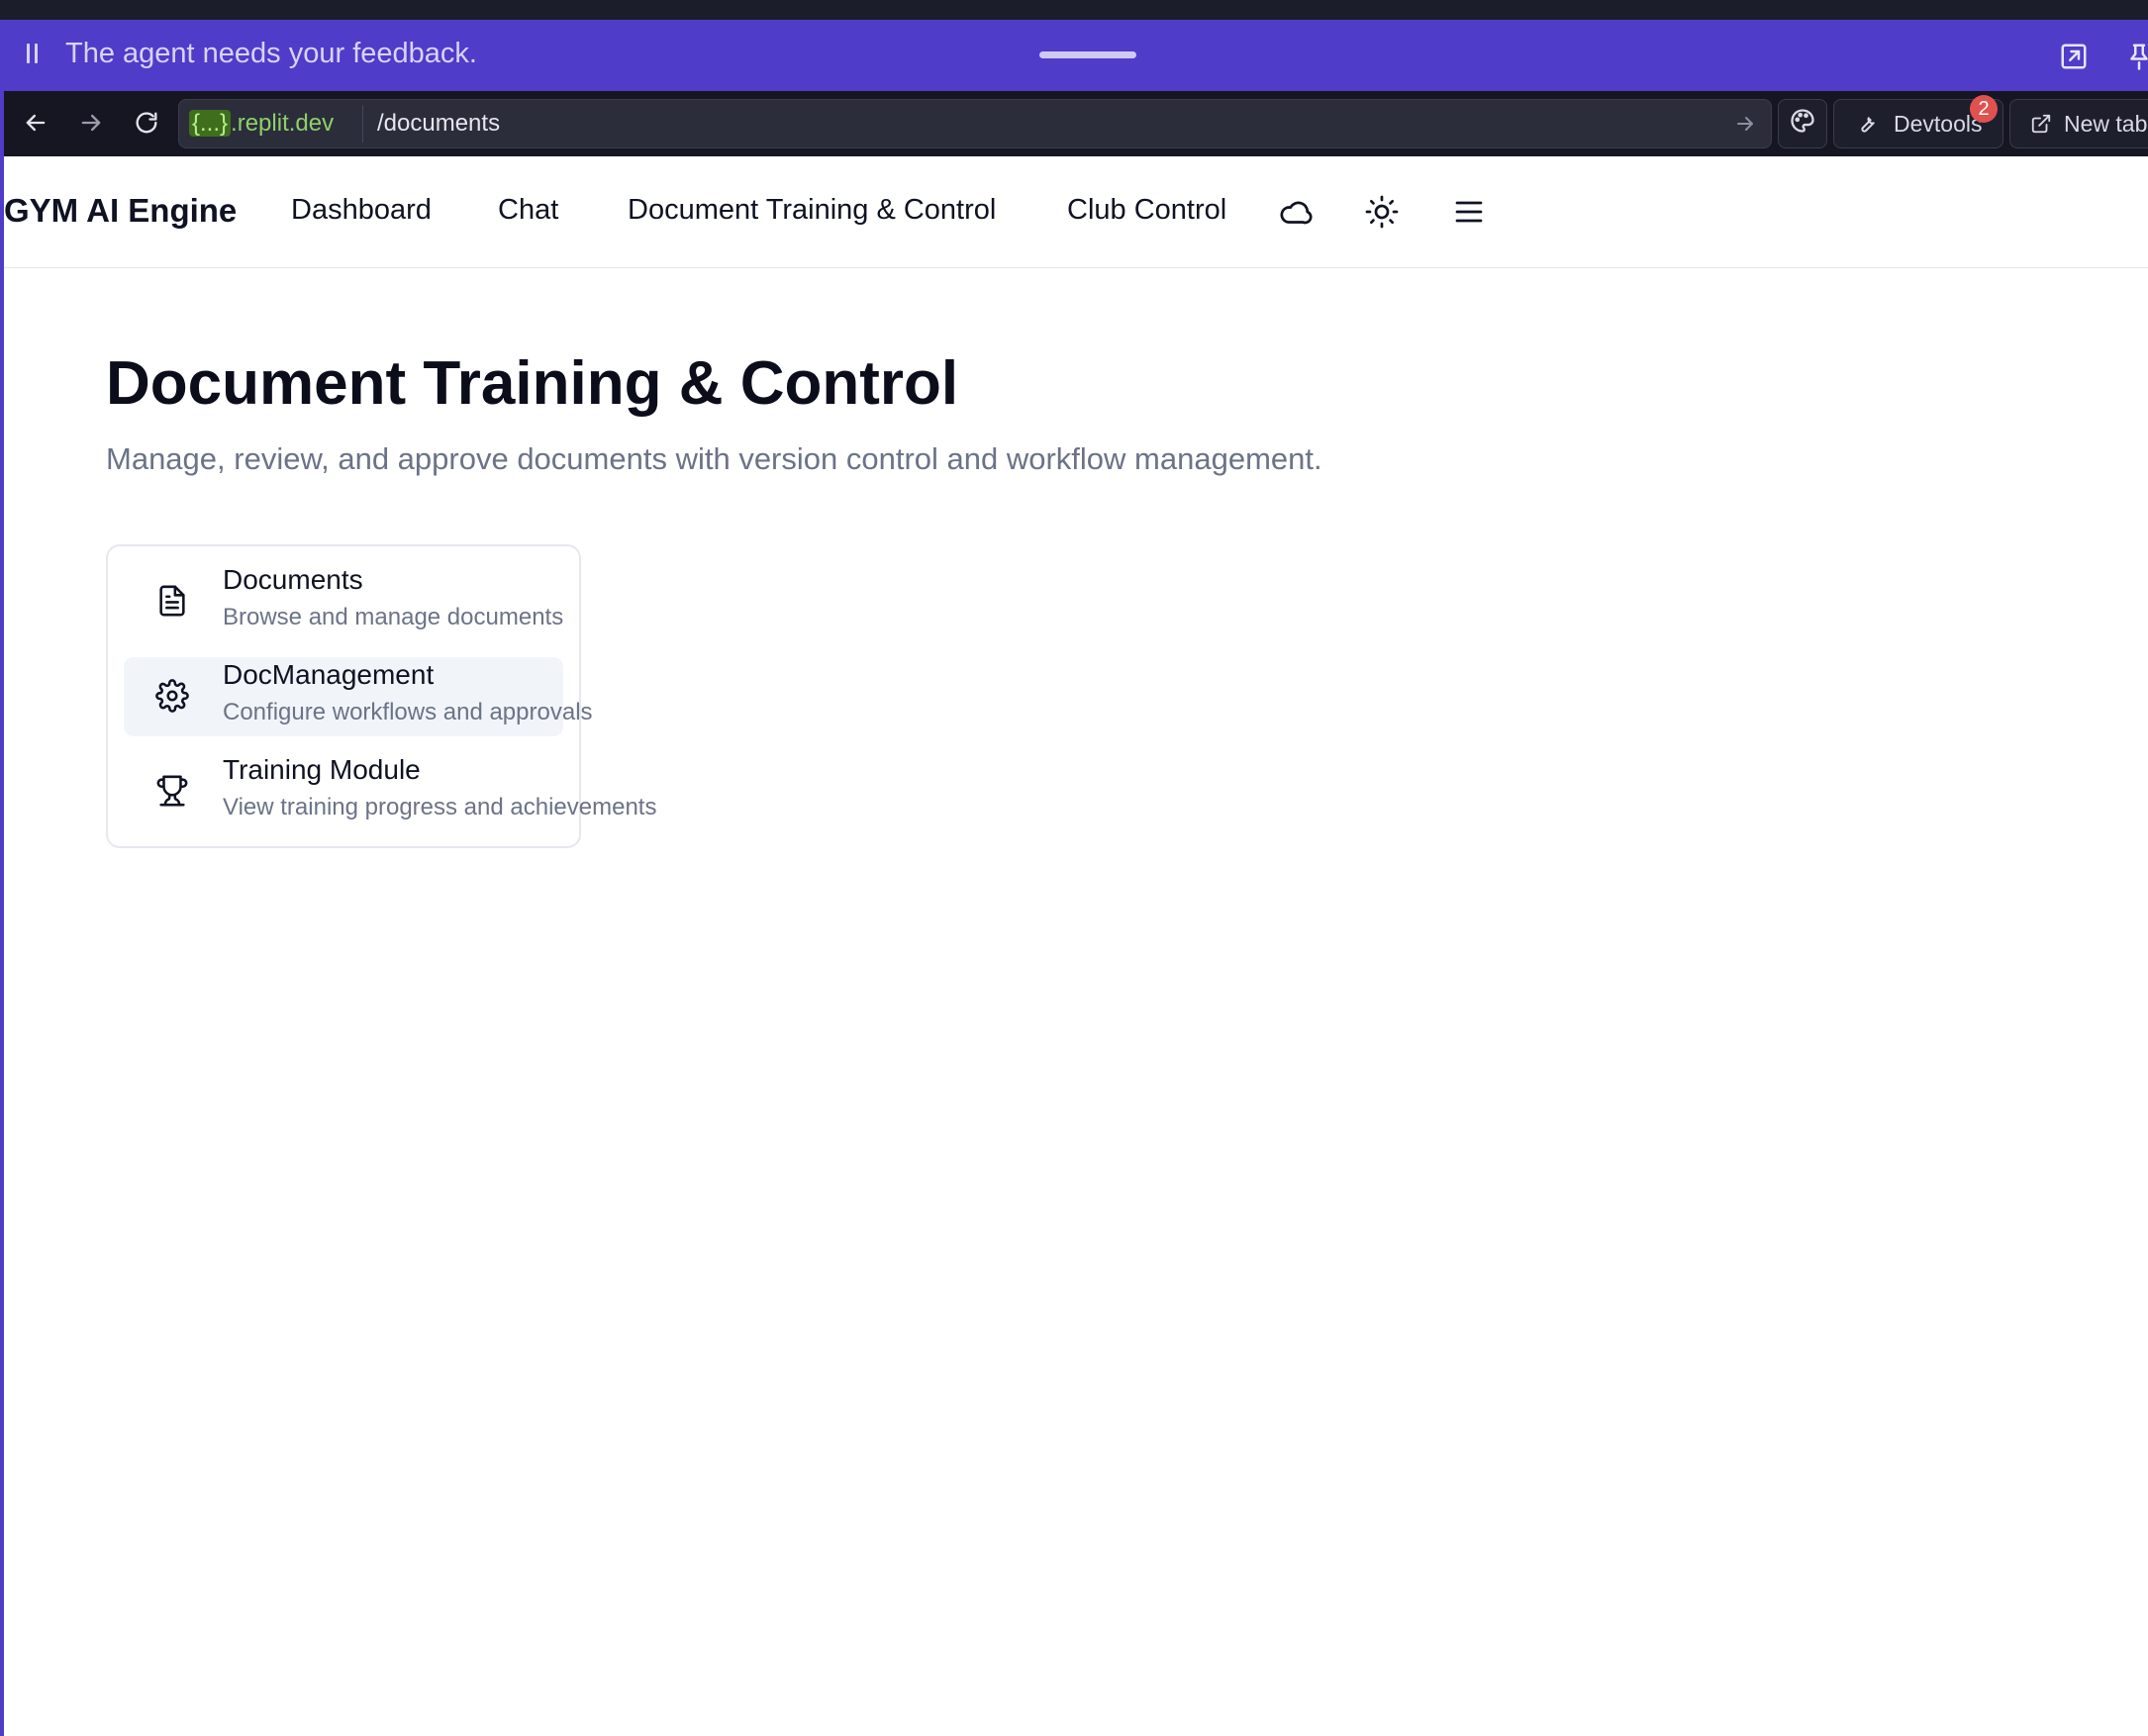 Image resolution: width=2148 pixels, height=1736 pixels. I want to click on open-external-icon, so click(2074, 56).